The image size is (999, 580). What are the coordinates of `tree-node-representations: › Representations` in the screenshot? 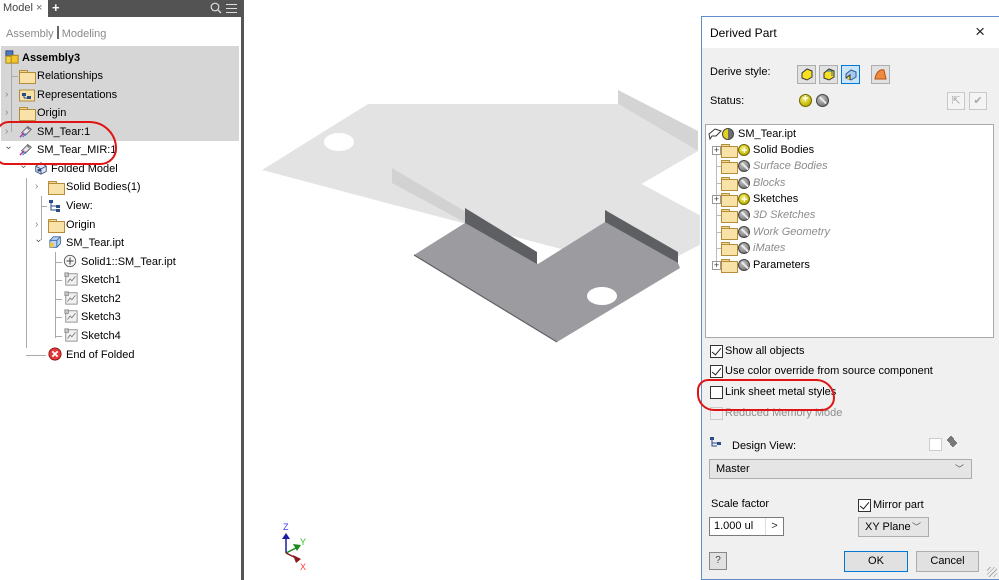 It's located at (120, 95).